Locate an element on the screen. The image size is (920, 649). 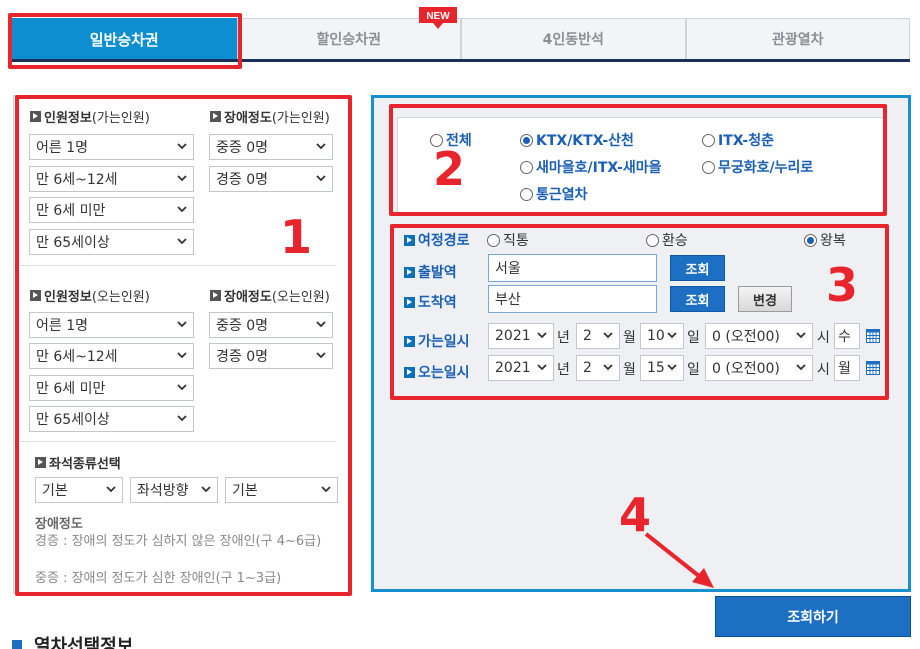
radio-train-saemaeul: 새마을호/ITX-새마을 is located at coordinates (591, 167).